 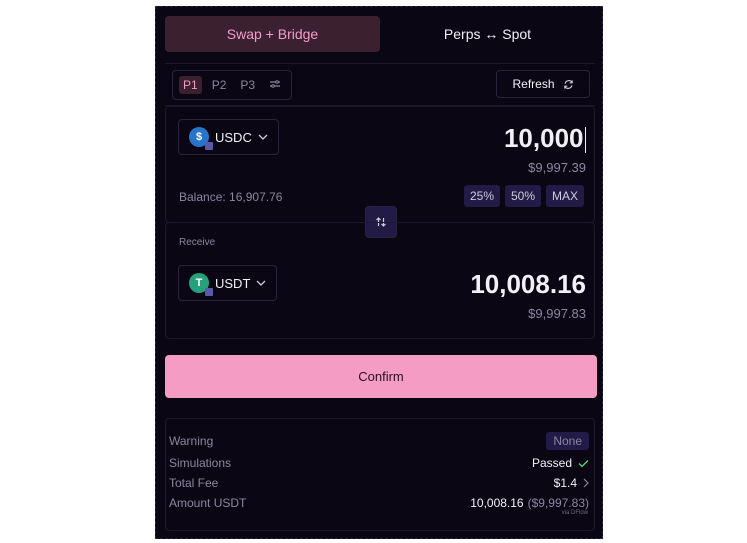 What do you see at coordinates (567, 441) in the screenshot?
I see `warning-badge: None` at bounding box center [567, 441].